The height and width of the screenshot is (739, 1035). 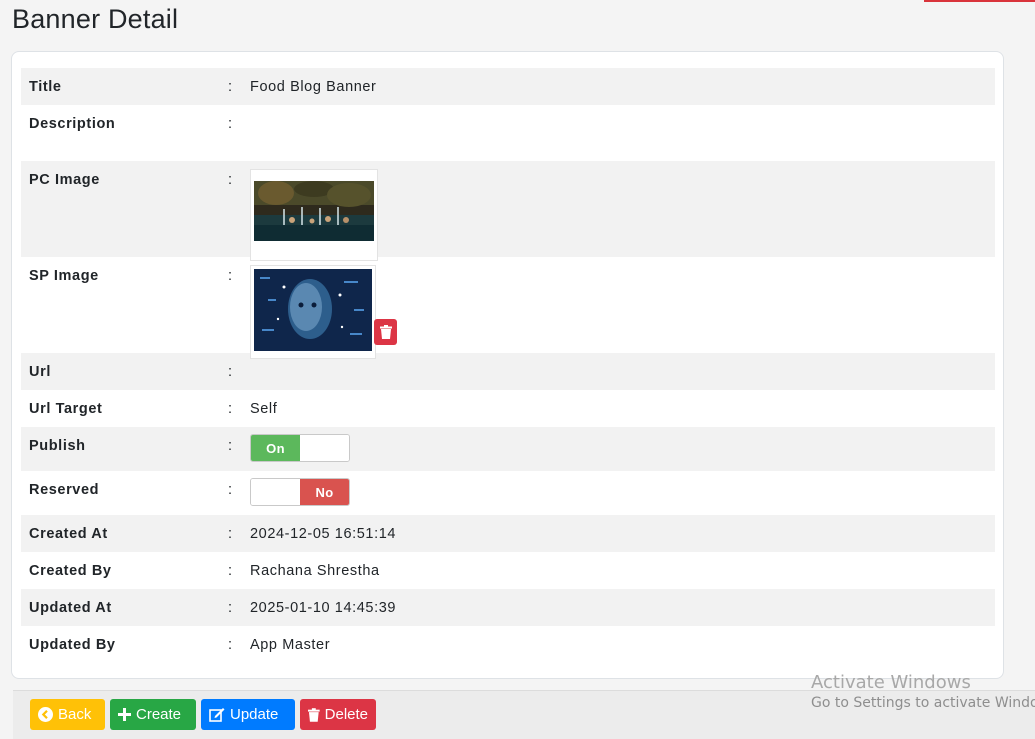 What do you see at coordinates (75, 714) in the screenshot?
I see `back-button-label: Back` at bounding box center [75, 714].